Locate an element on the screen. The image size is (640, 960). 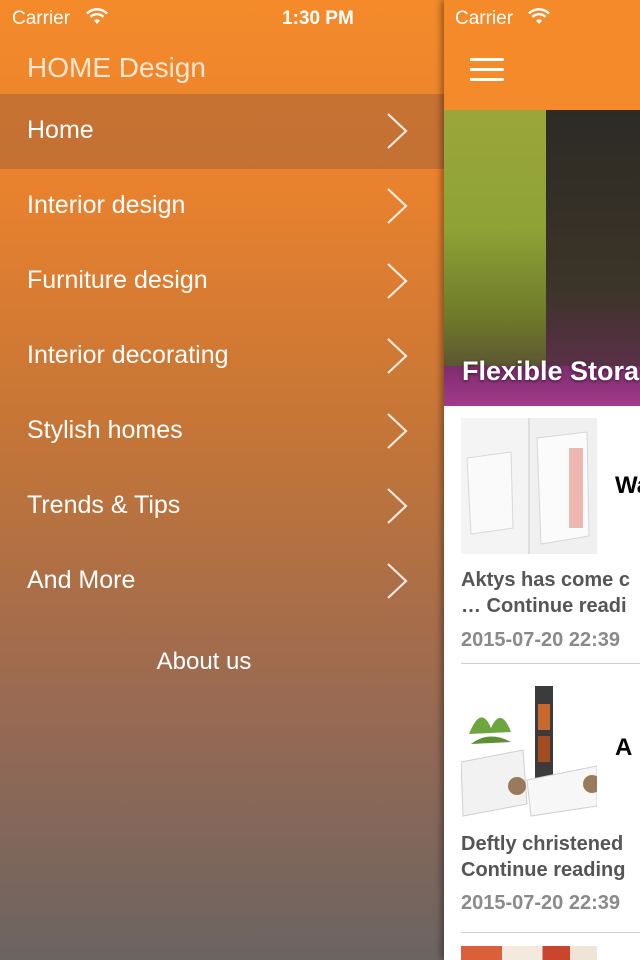
hero-title: Flexible Stora is located at coordinates (551, 371).